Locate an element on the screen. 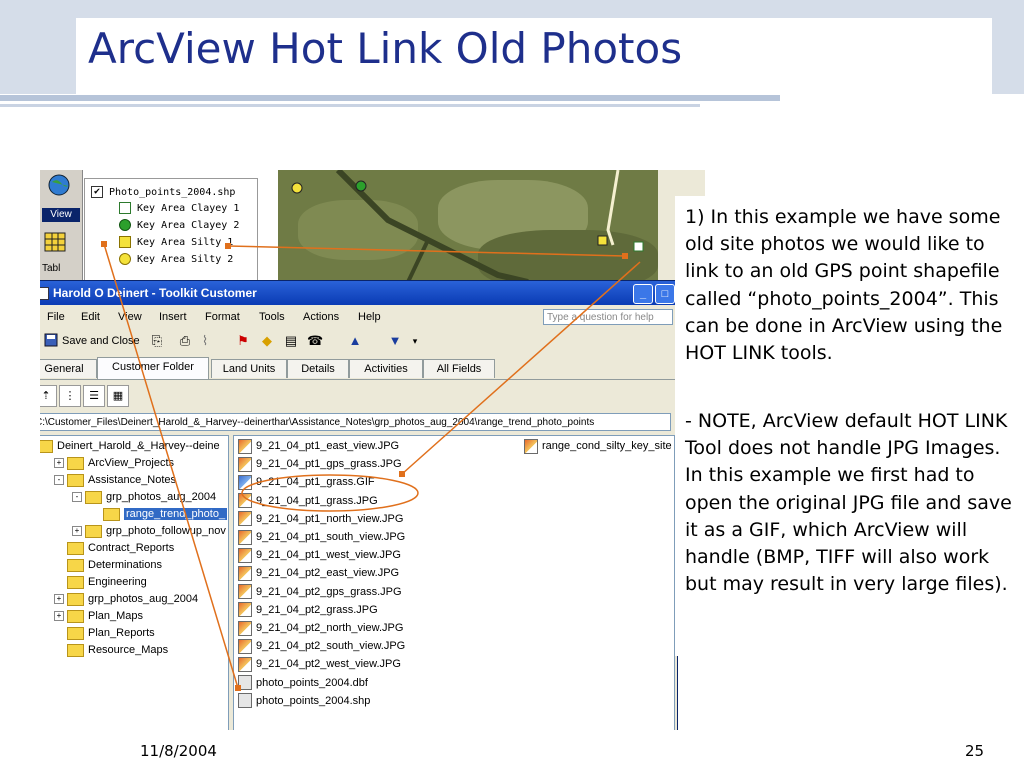 This screenshot has height=768, width=1024. file-item: 9_21_04_pt2_west_view.JPG is located at coordinates (319, 664).